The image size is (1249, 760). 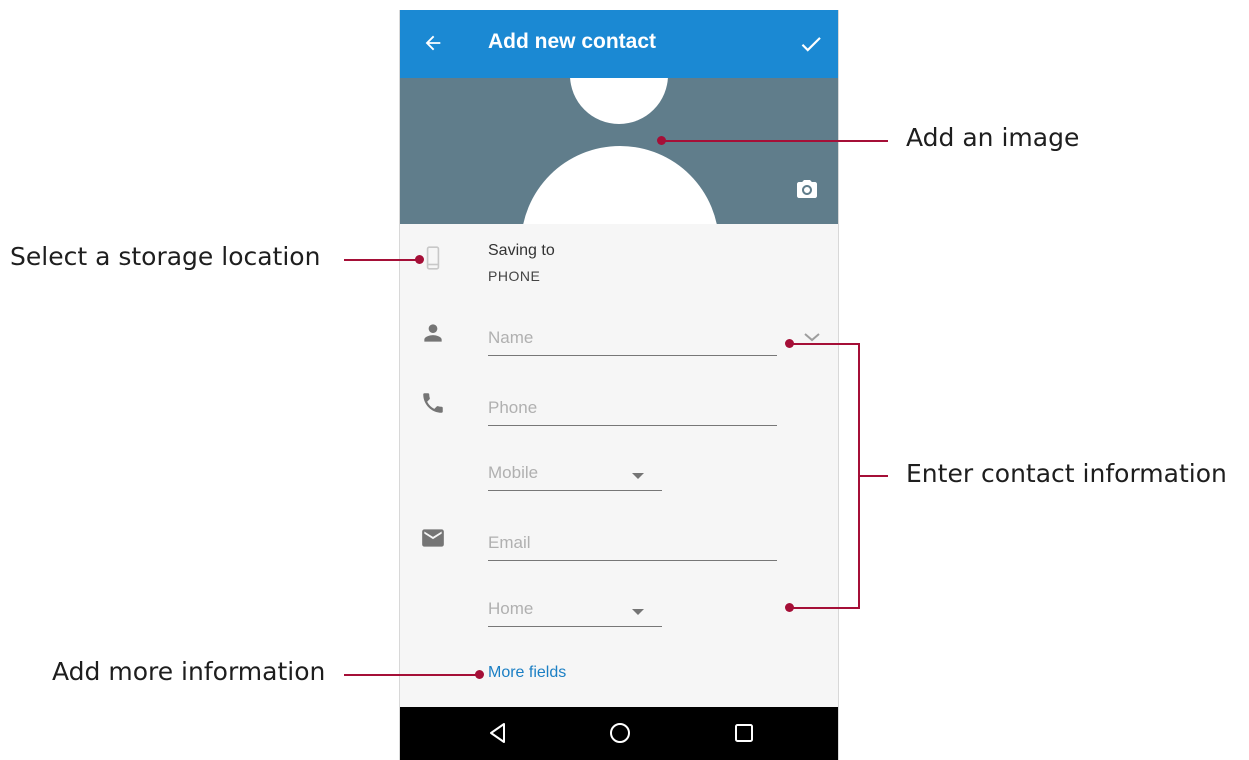 What do you see at coordinates (498, 733) in the screenshot?
I see `nav-back-icon` at bounding box center [498, 733].